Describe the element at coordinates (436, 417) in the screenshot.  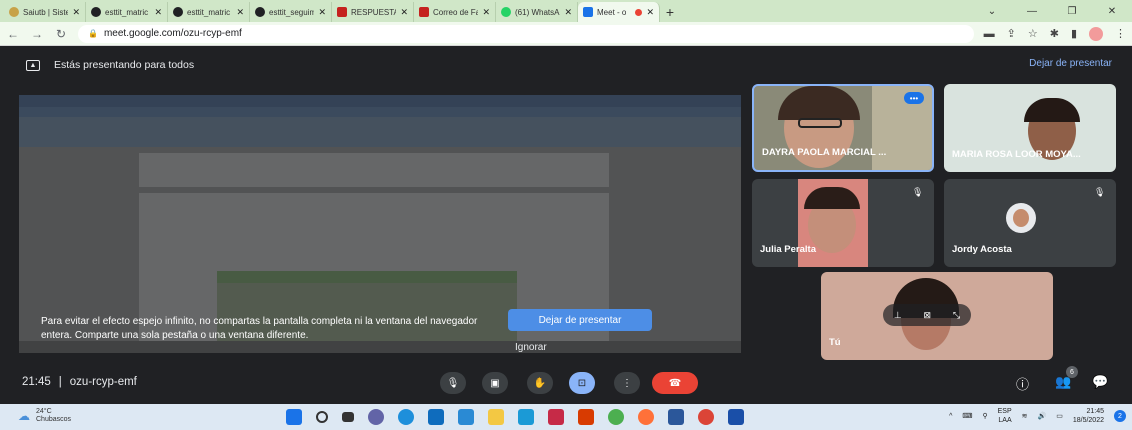
I see `store-icon` at that location.